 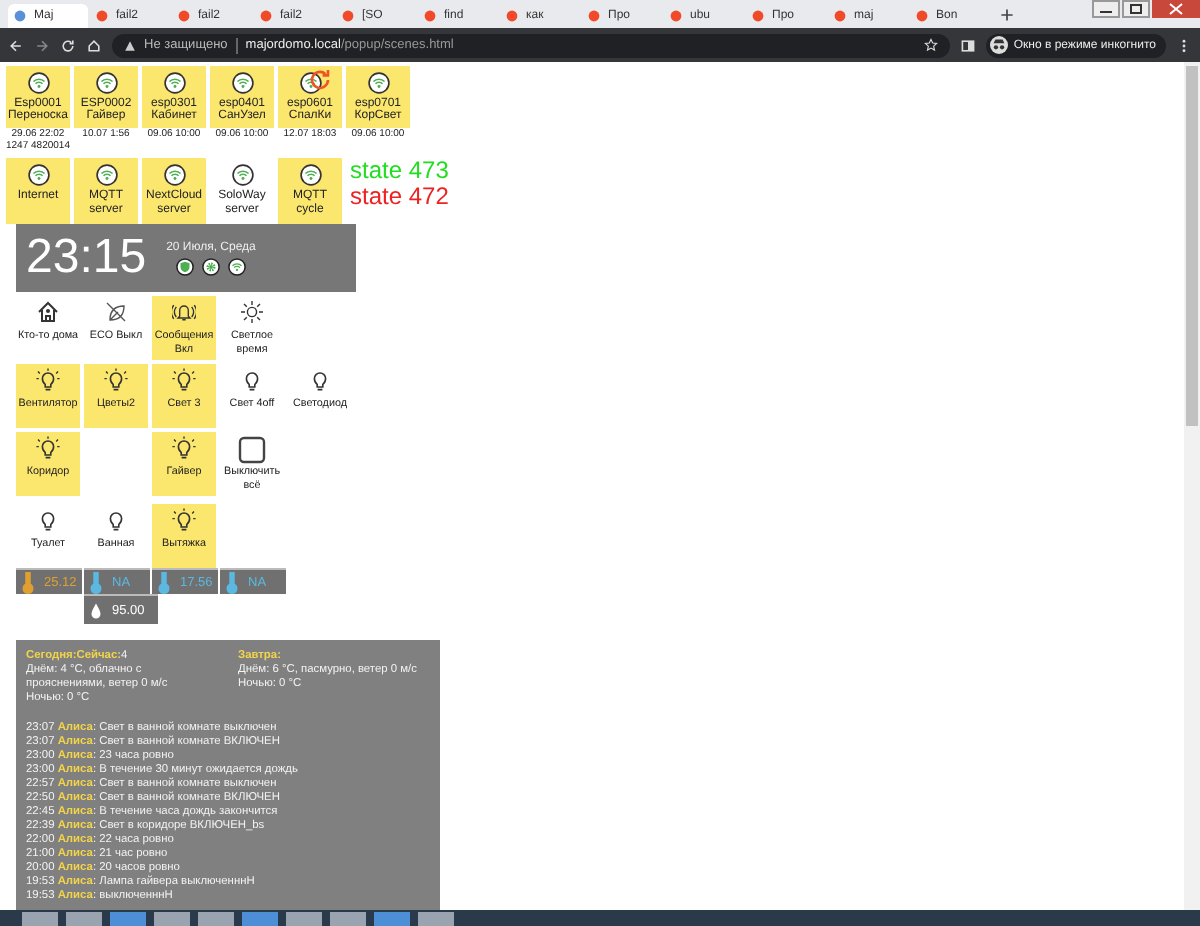 I want to click on incognito-icon, so click(x=998, y=45).